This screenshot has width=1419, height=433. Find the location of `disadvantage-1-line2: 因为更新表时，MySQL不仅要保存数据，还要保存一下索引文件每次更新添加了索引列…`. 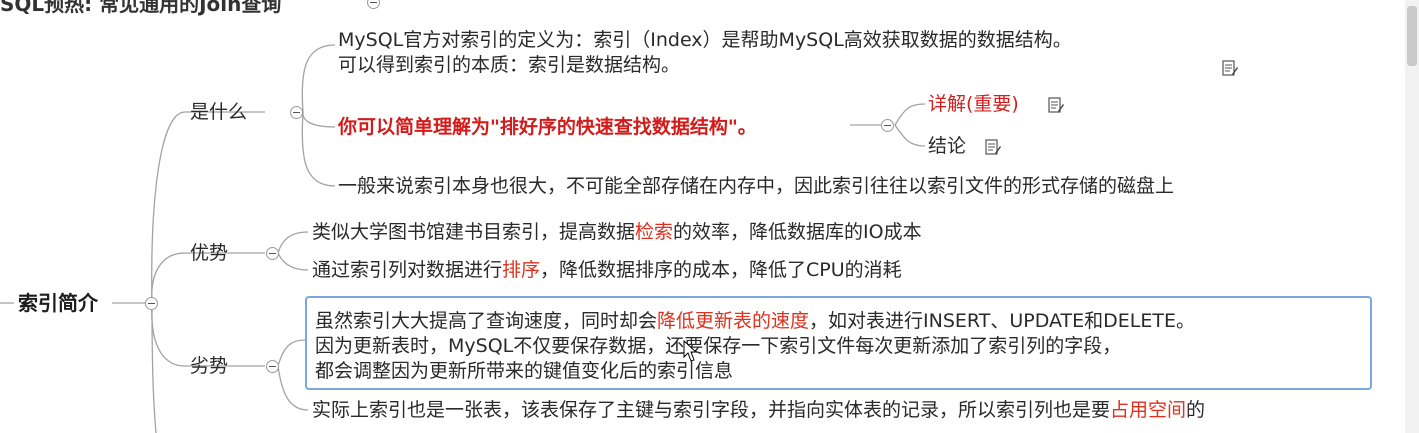

disadvantage-1-line2: 因为更新表时，MySQL不仅要保存数据，还要保存一下索引文件每次更新添加了索引列… is located at coordinates (718, 346).